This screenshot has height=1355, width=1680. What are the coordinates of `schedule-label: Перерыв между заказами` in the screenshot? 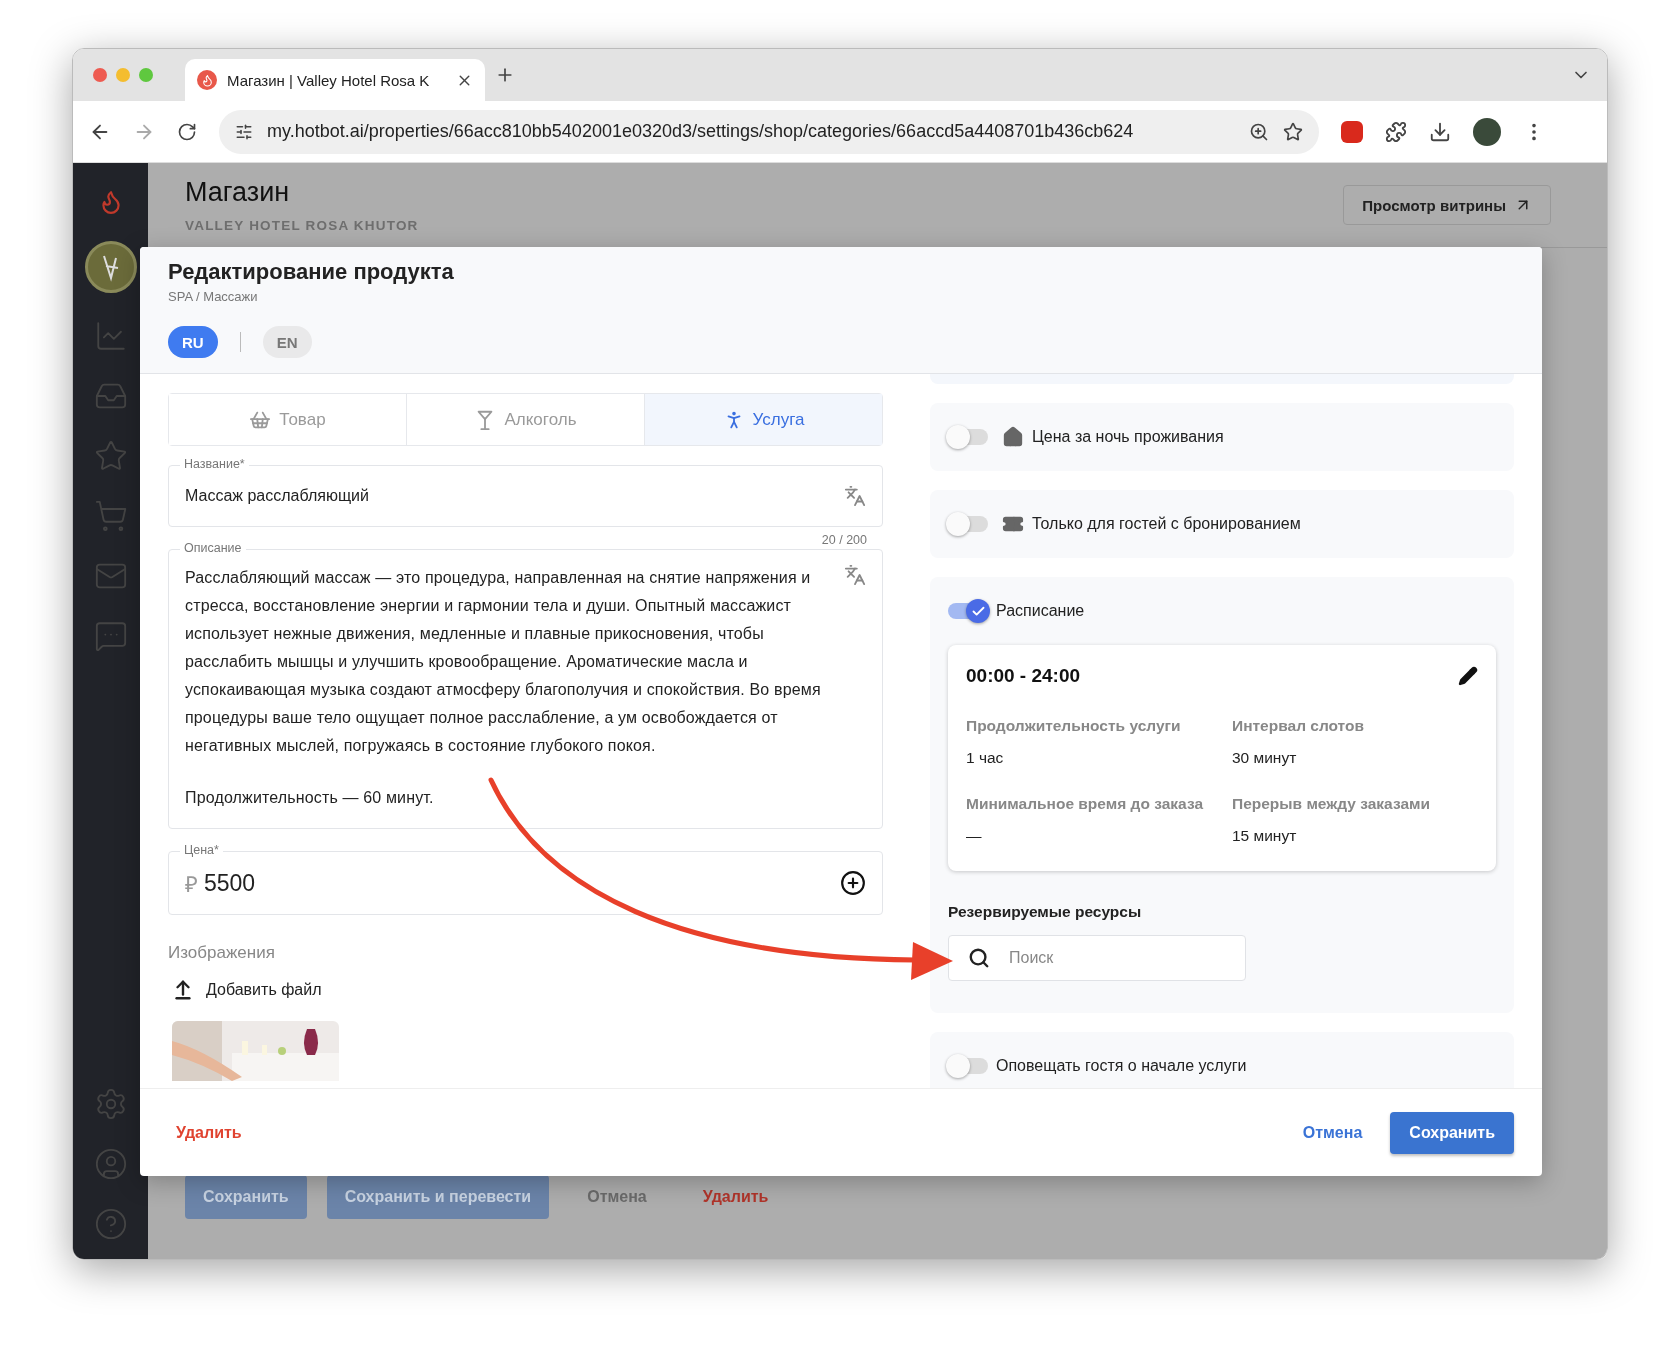 It's located at (1332, 804).